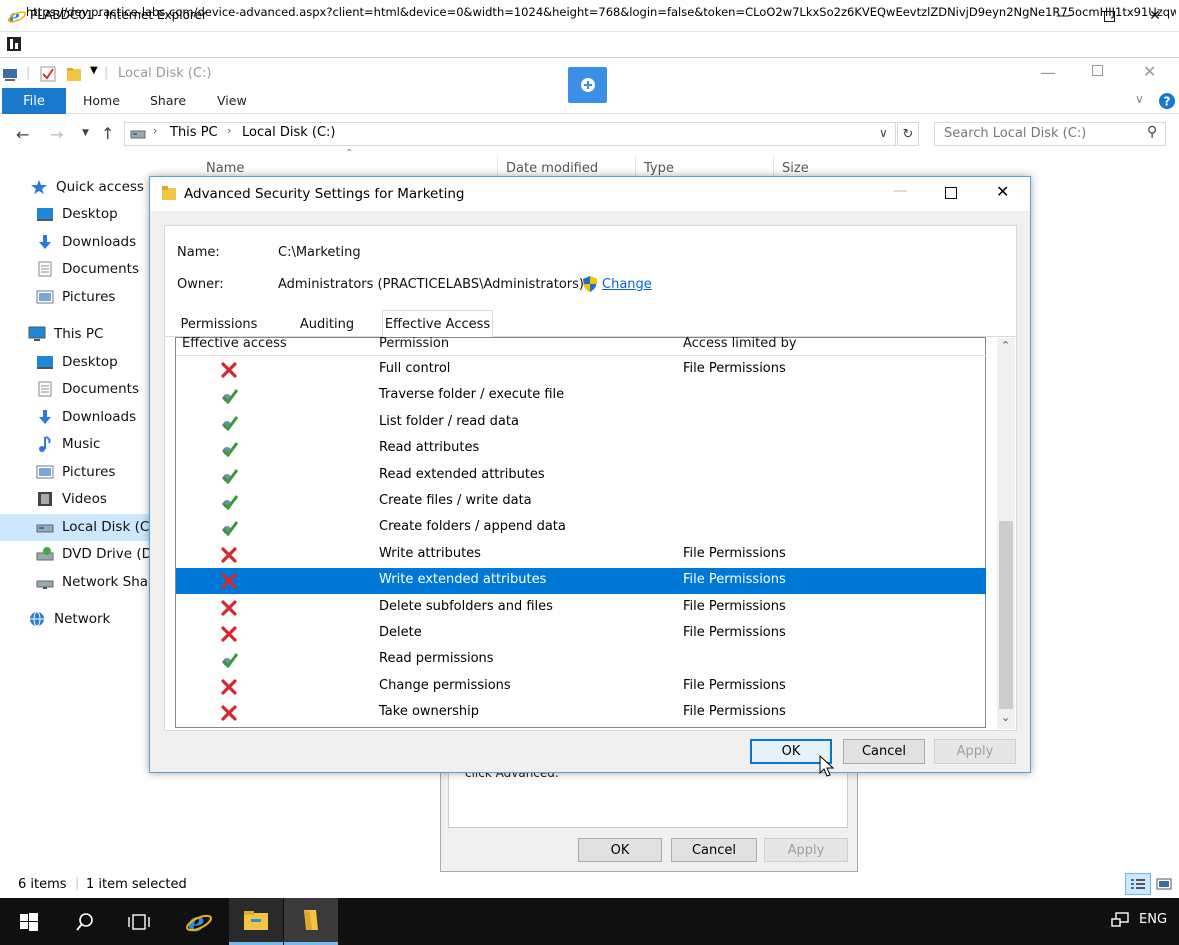 The image size is (1179, 945). What do you see at coordinates (256, 921) in the screenshot?
I see `taskbar-file-explorer` at bounding box center [256, 921].